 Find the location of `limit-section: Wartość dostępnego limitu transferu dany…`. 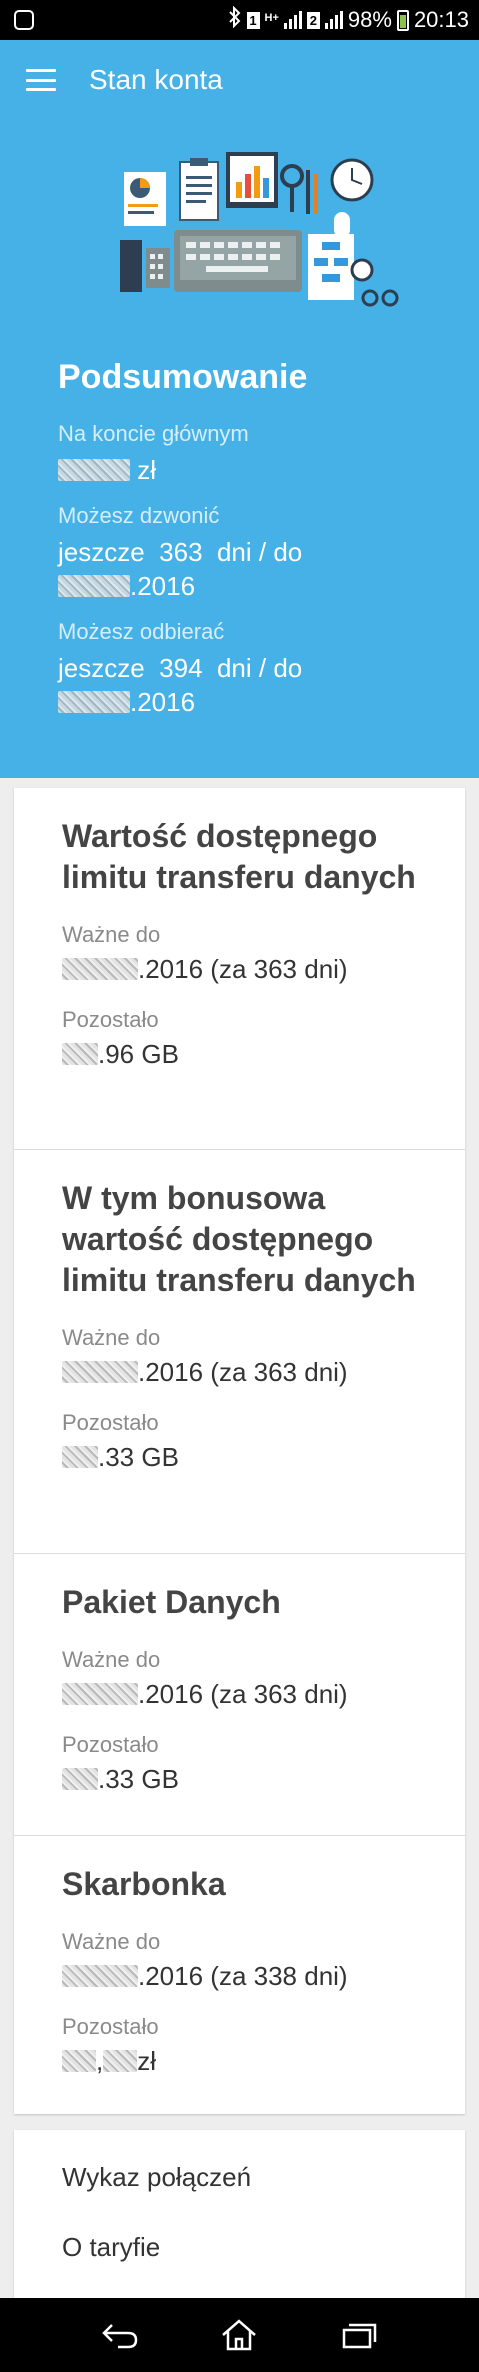

limit-section: Wartość dostępnego limitu transferu dany… is located at coordinates (239, 969).